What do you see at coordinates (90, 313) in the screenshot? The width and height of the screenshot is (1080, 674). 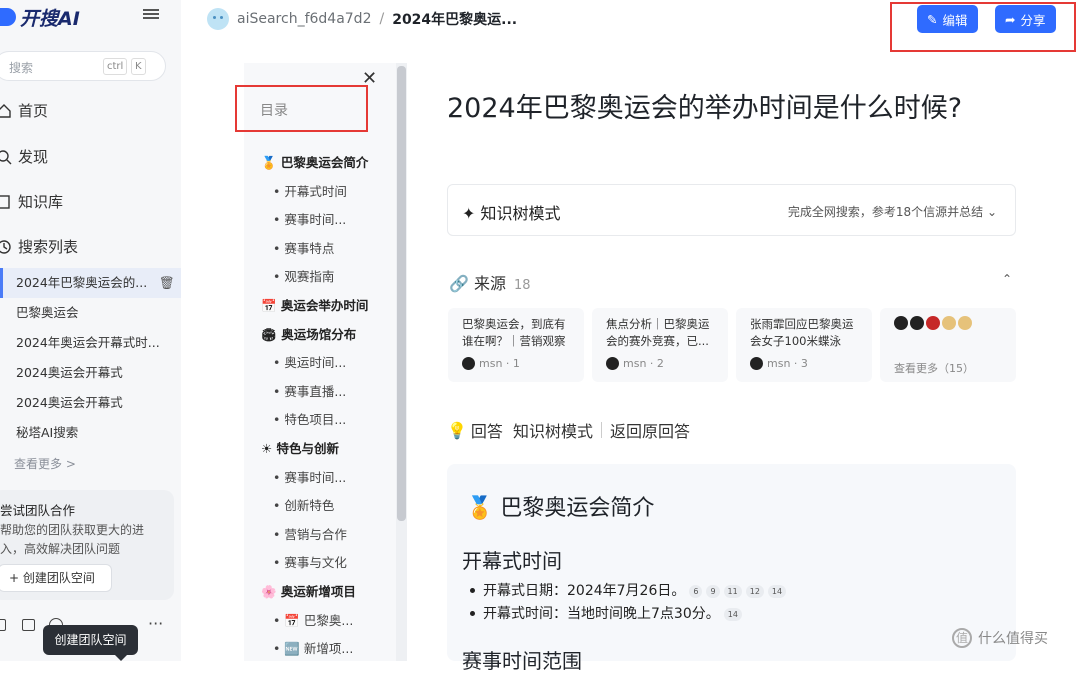 I see `history-item: 巴黎奥运会` at bounding box center [90, 313].